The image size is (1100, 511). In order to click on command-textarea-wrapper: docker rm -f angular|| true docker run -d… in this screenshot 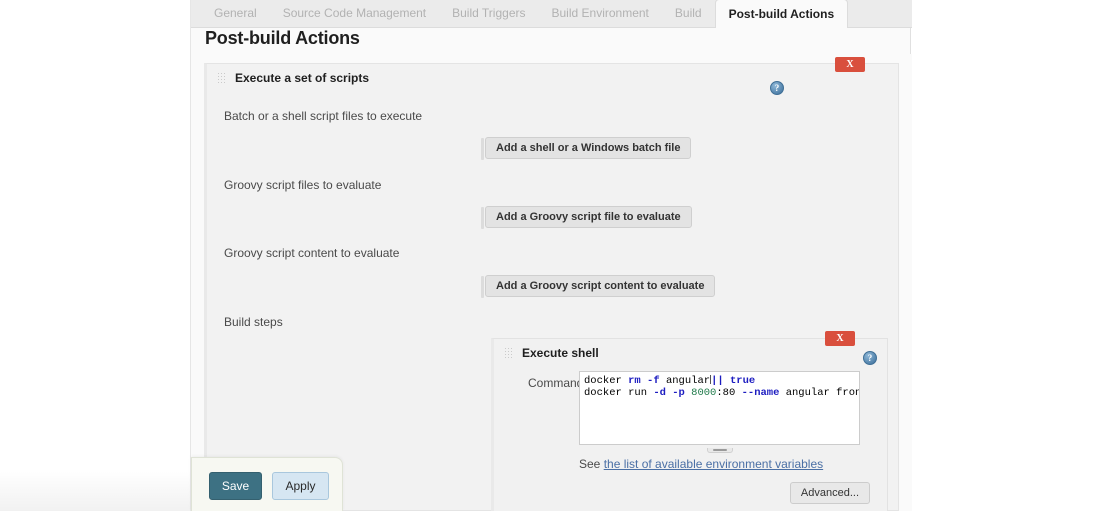, I will do `click(719, 412)`.